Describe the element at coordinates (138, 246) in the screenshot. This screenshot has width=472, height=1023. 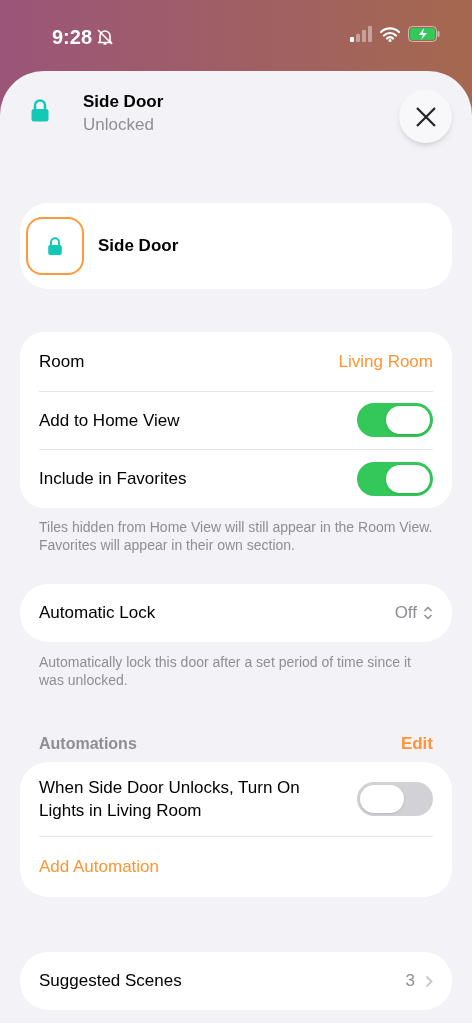
I see `accessory-name: Side Door` at that location.